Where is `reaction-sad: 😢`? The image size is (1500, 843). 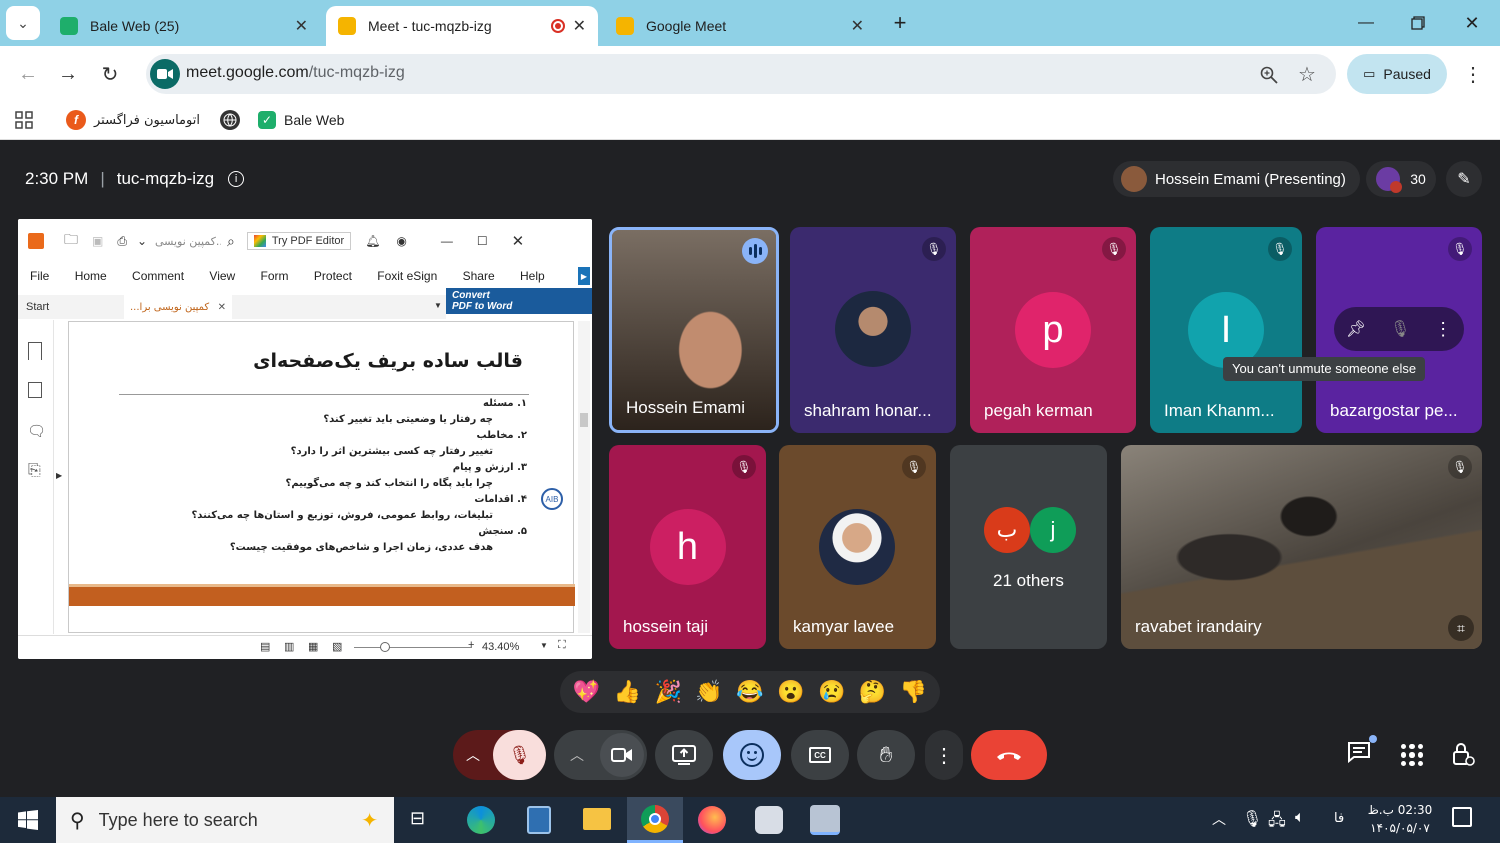
reaction-sad: 😢 is located at coordinates (832, 692).